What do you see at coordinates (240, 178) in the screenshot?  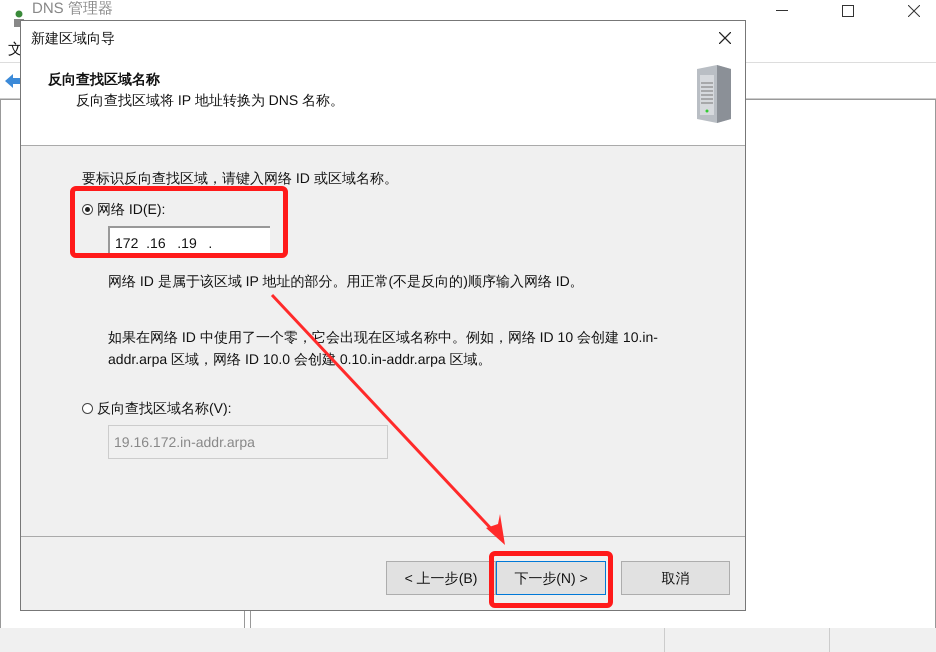 I see `instruction-text: 要标识反向查找区域，请键入网络 ID 或区域名称。` at bounding box center [240, 178].